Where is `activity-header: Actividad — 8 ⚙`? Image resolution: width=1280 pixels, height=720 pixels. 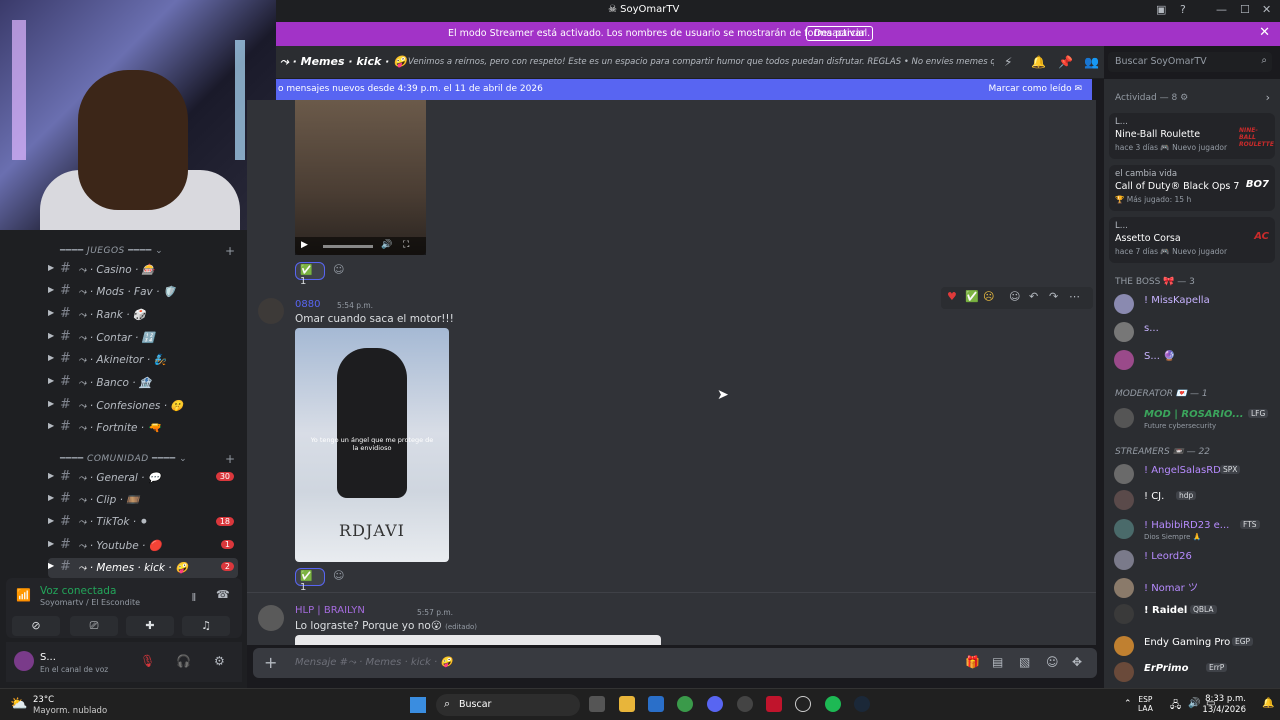 activity-header: Actividad — 8 ⚙ is located at coordinates (1151, 98).